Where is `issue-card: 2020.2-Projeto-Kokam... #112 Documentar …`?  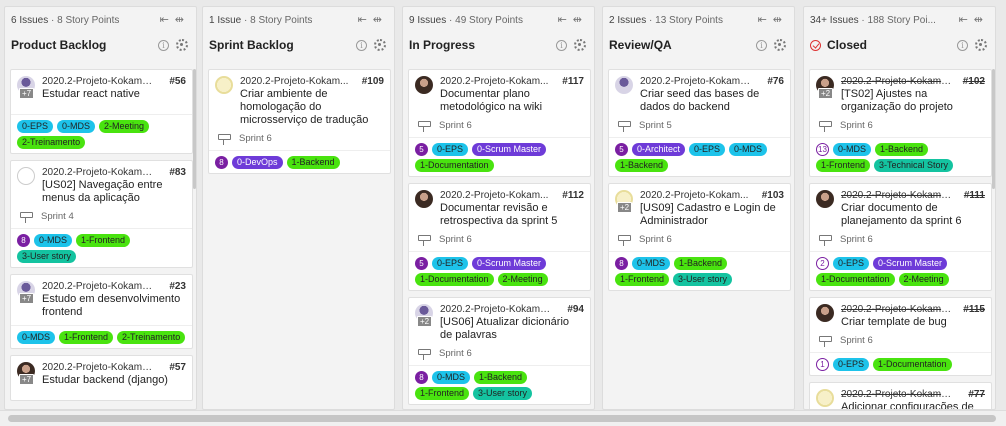
issue-card: 2020.2-Projeto-Kokam... #112 Documentar … is located at coordinates (499, 237).